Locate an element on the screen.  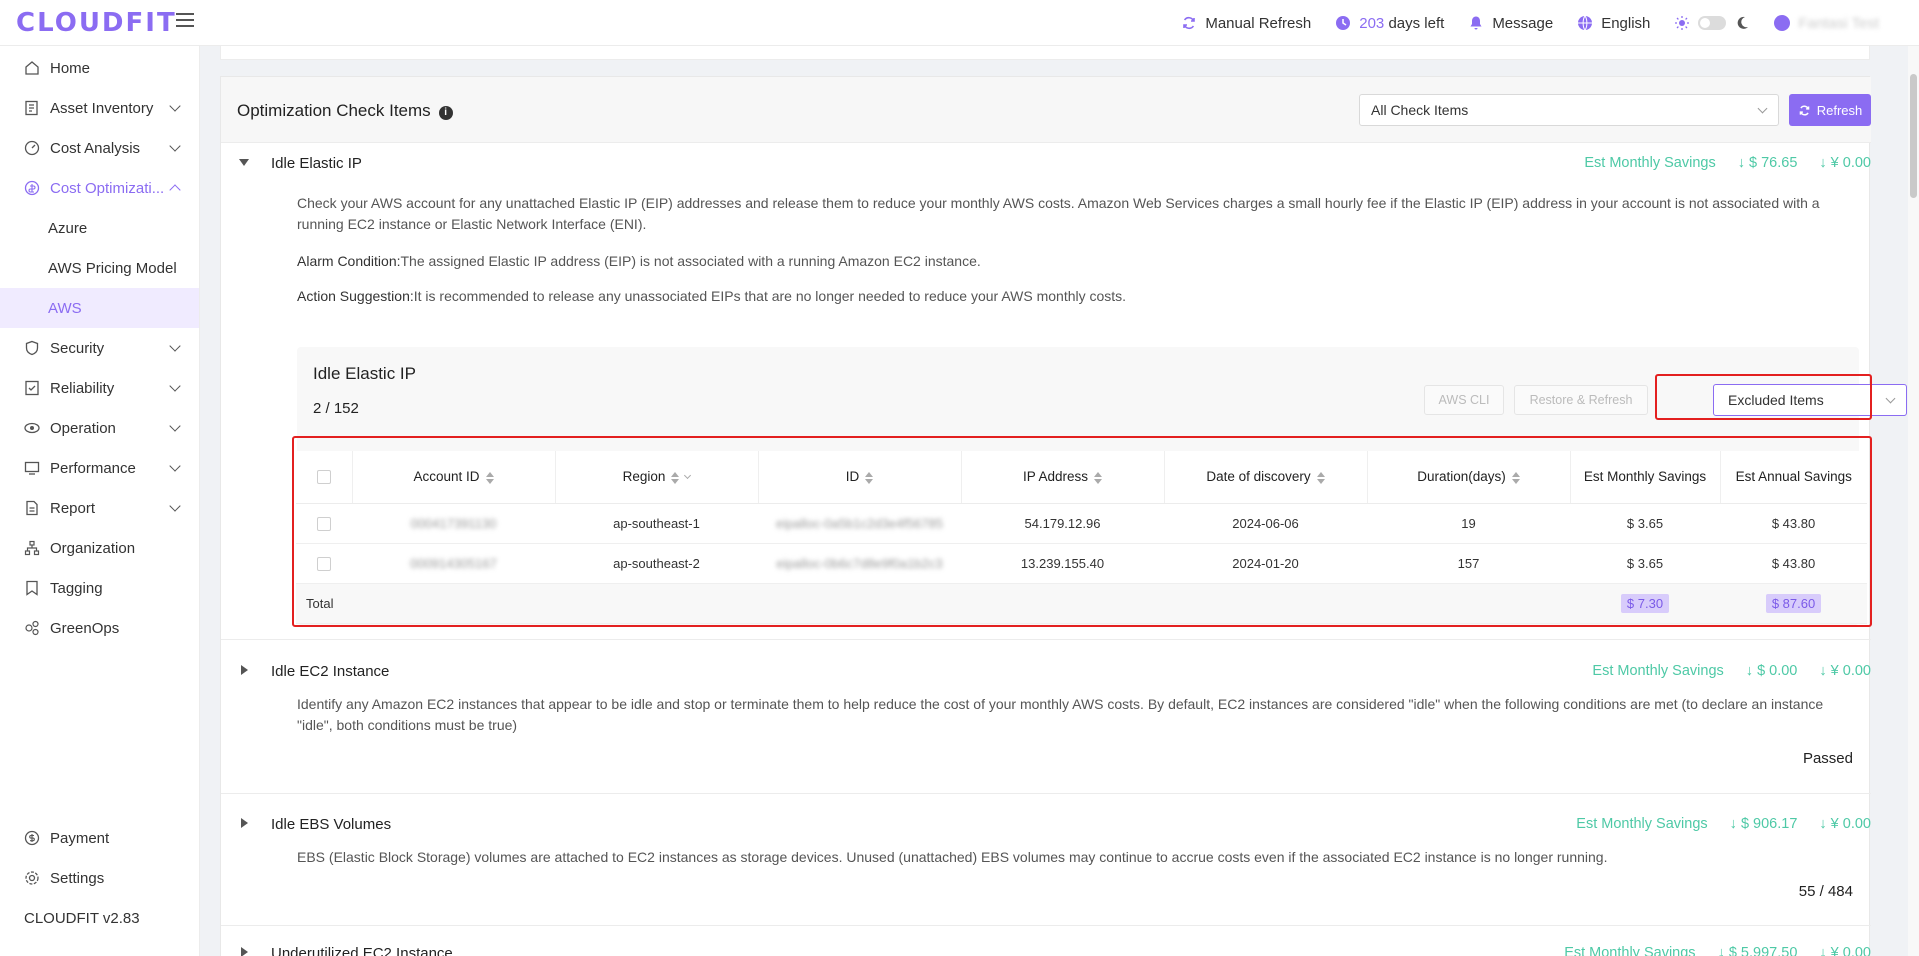
sidebar-bottom: Payment Settings CLOUDFIT v2.83 is located at coordinates (100, 878).